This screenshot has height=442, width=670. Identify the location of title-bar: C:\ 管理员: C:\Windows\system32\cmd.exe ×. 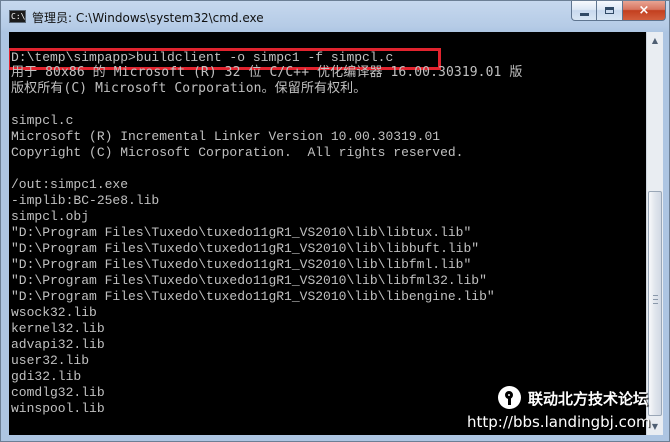
(335, 16).